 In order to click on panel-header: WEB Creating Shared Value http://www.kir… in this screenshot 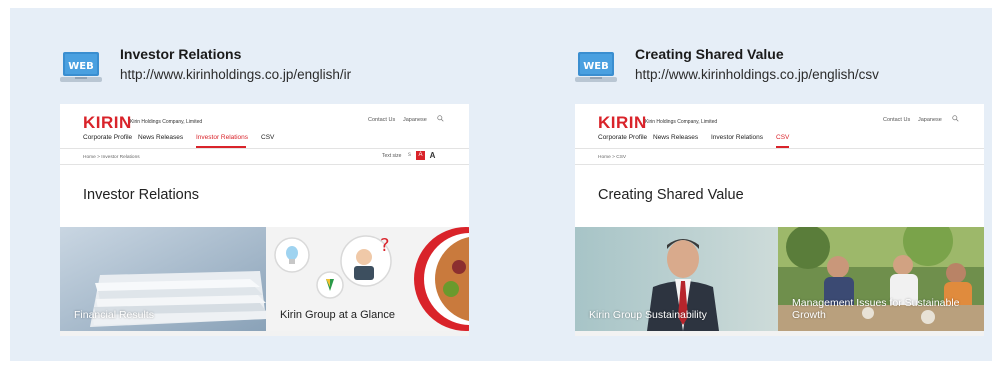, I will do `click(785, 68)`.